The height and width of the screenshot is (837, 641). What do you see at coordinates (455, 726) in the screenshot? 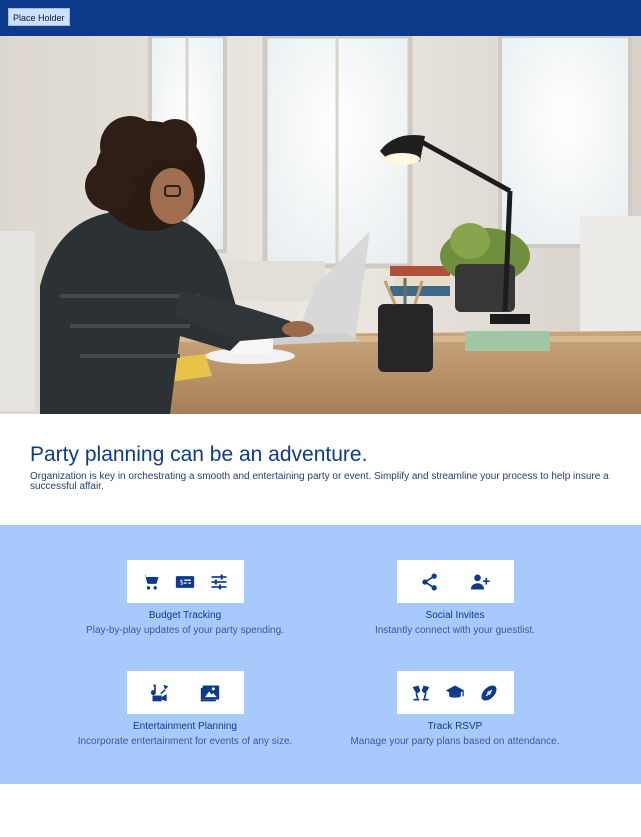
I see `feature-title: Track RSVP` at bounding box center [455, 726].